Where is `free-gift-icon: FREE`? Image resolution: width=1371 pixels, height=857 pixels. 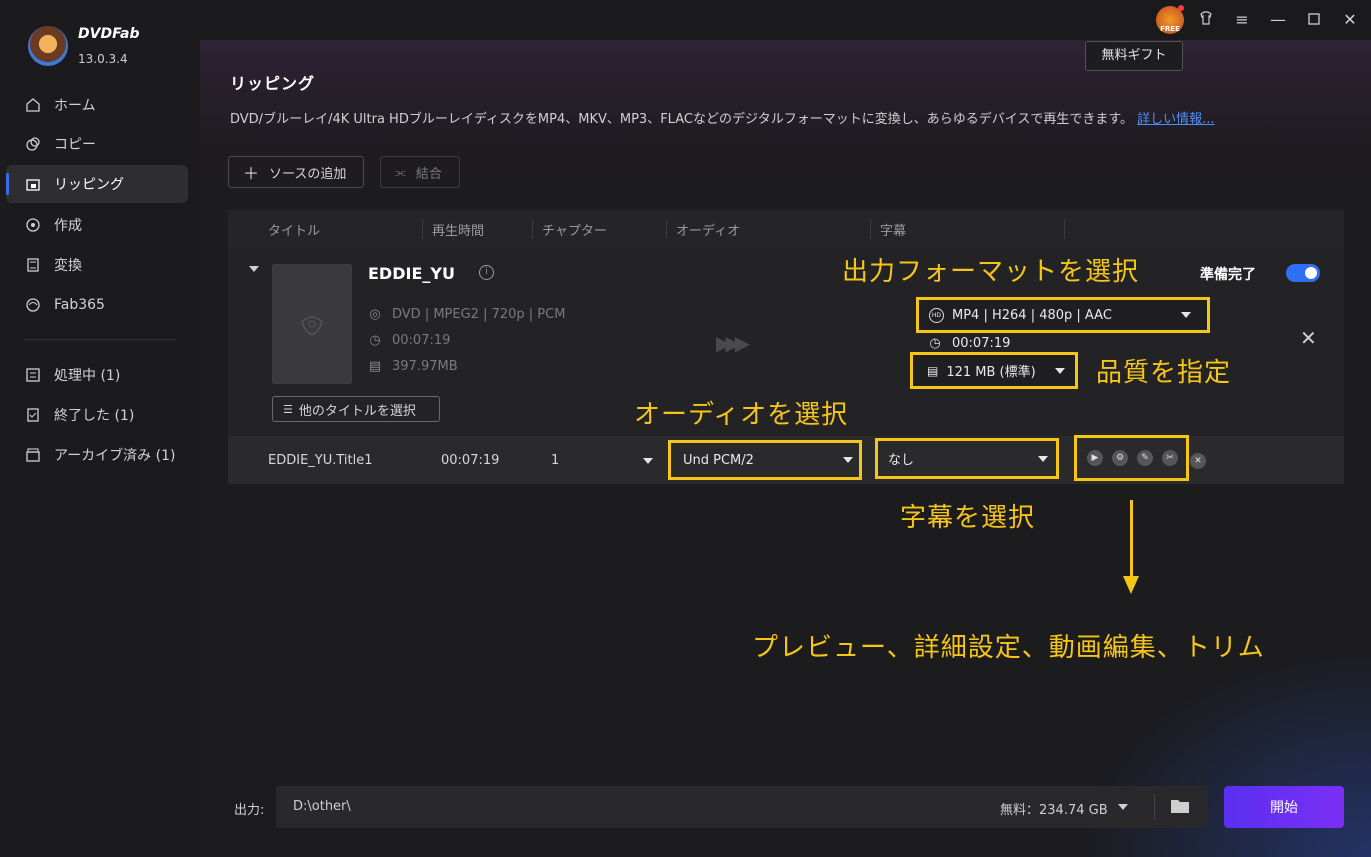 free-gift-icon: FREE is located at coordinates (1170, 19).